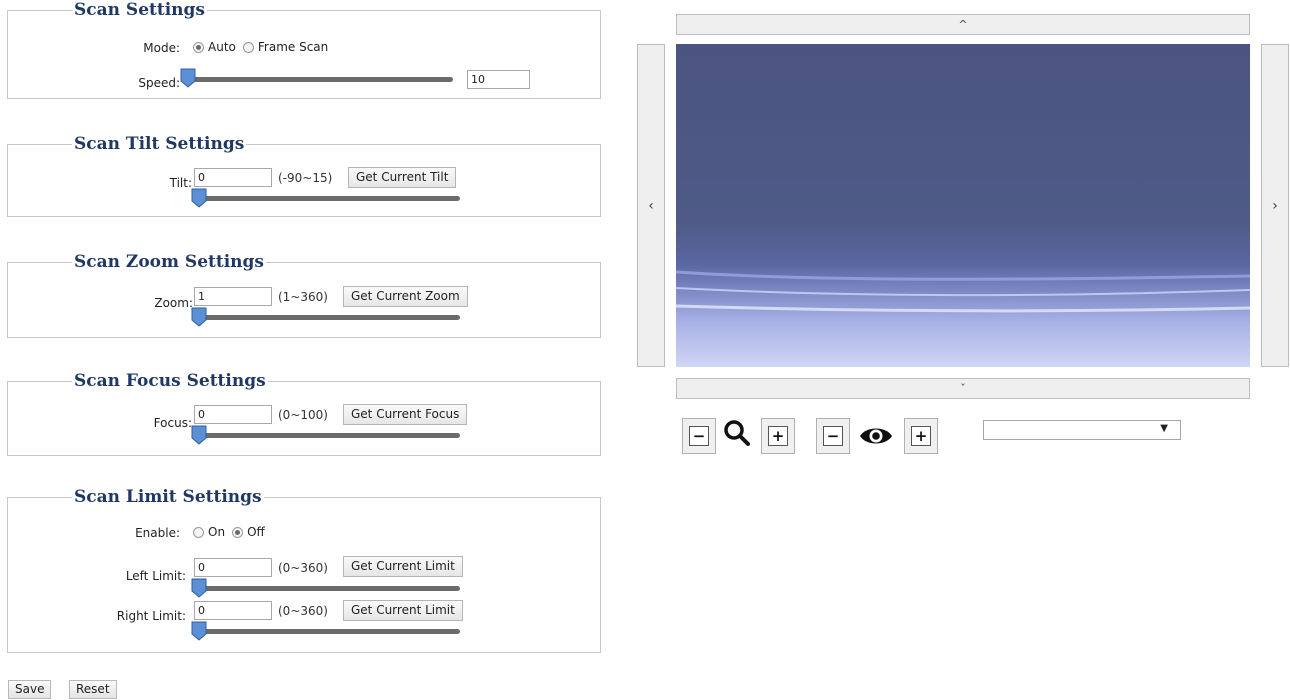  Describe the element at coordinates (256, 532) in the screenshot. I see `enable-off-label: Off` at that location.